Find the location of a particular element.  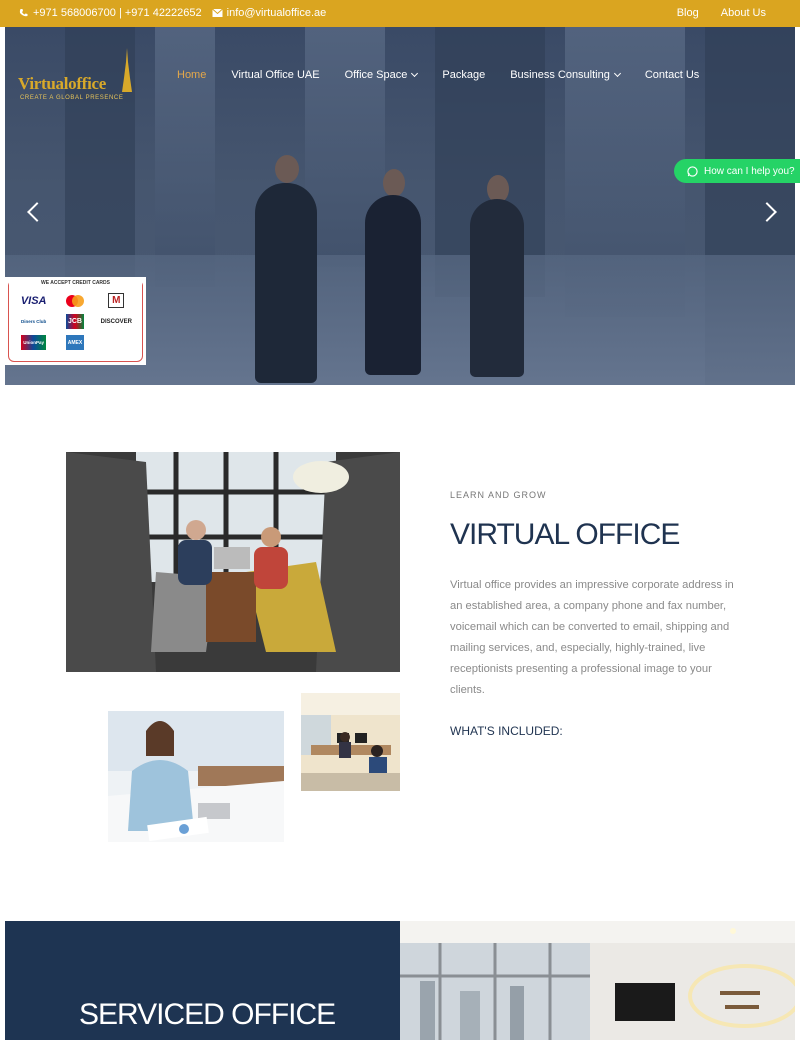

site-logo: Virtualoffice CREATE A GLOBAL PRESENCE is located at coordinates (79, 75).